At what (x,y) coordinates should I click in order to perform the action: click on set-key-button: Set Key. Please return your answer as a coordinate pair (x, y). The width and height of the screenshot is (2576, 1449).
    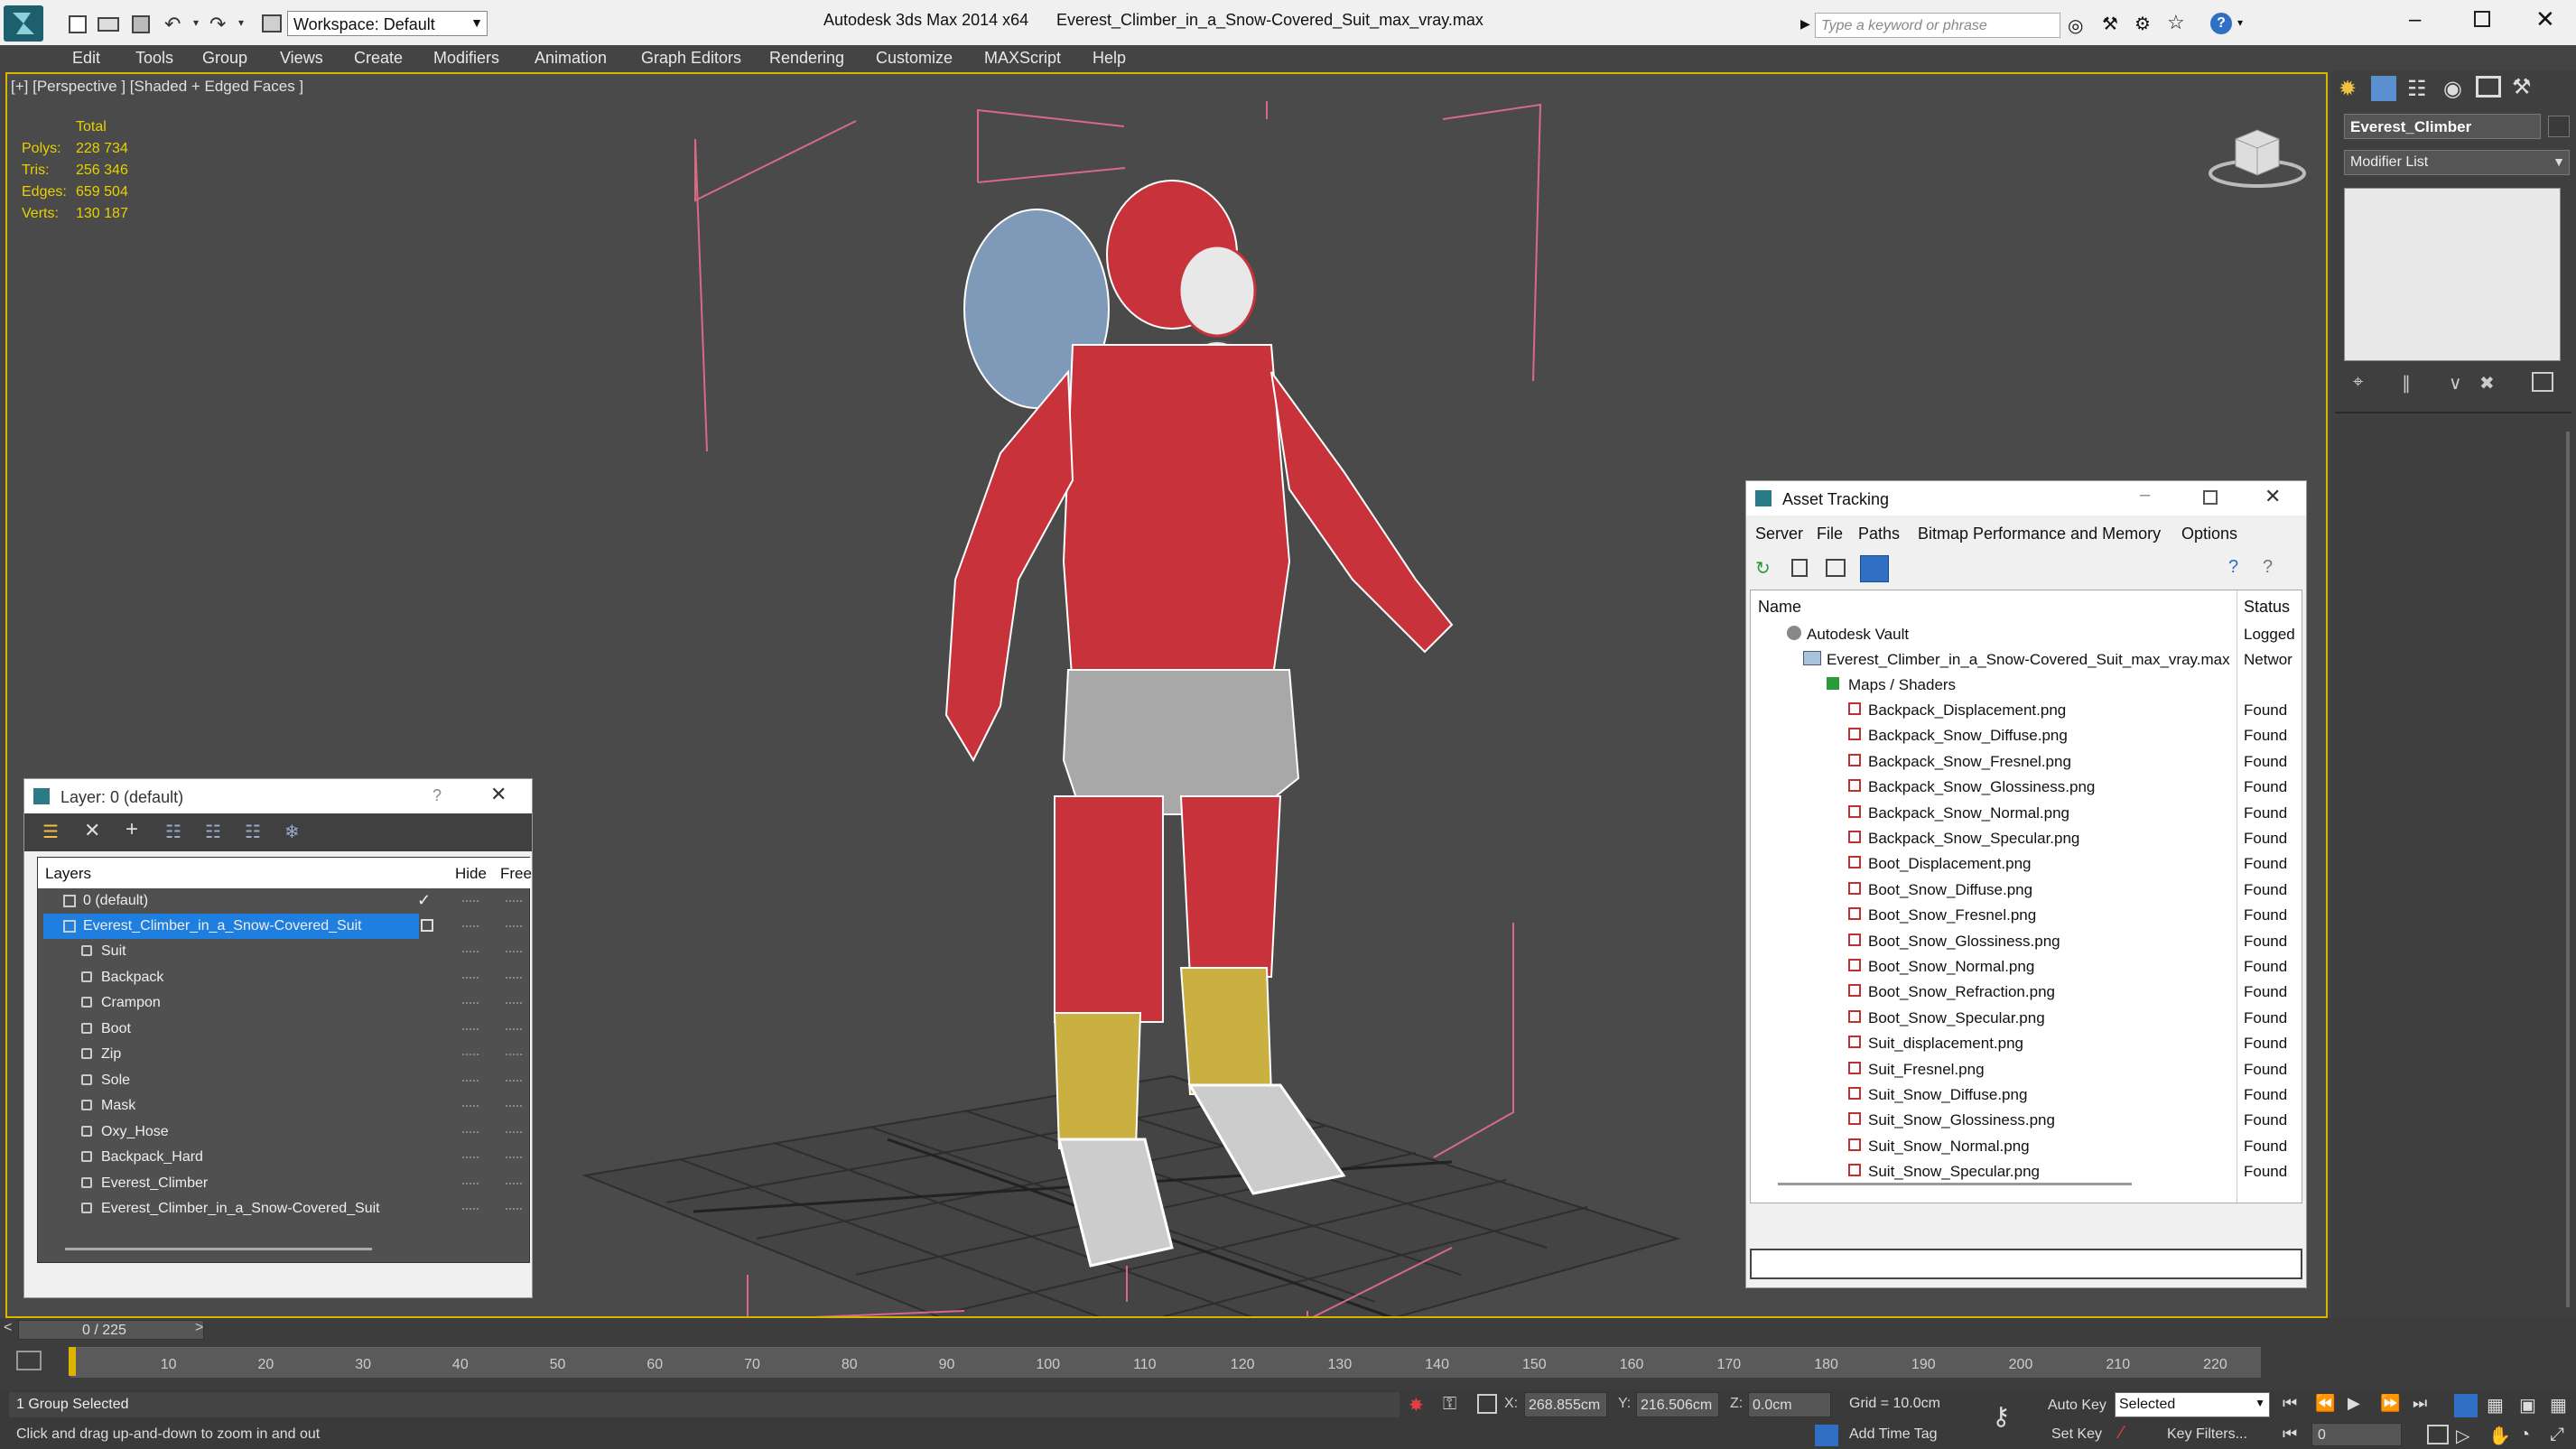
    Looking at the image, I should click on (2078, 1434).